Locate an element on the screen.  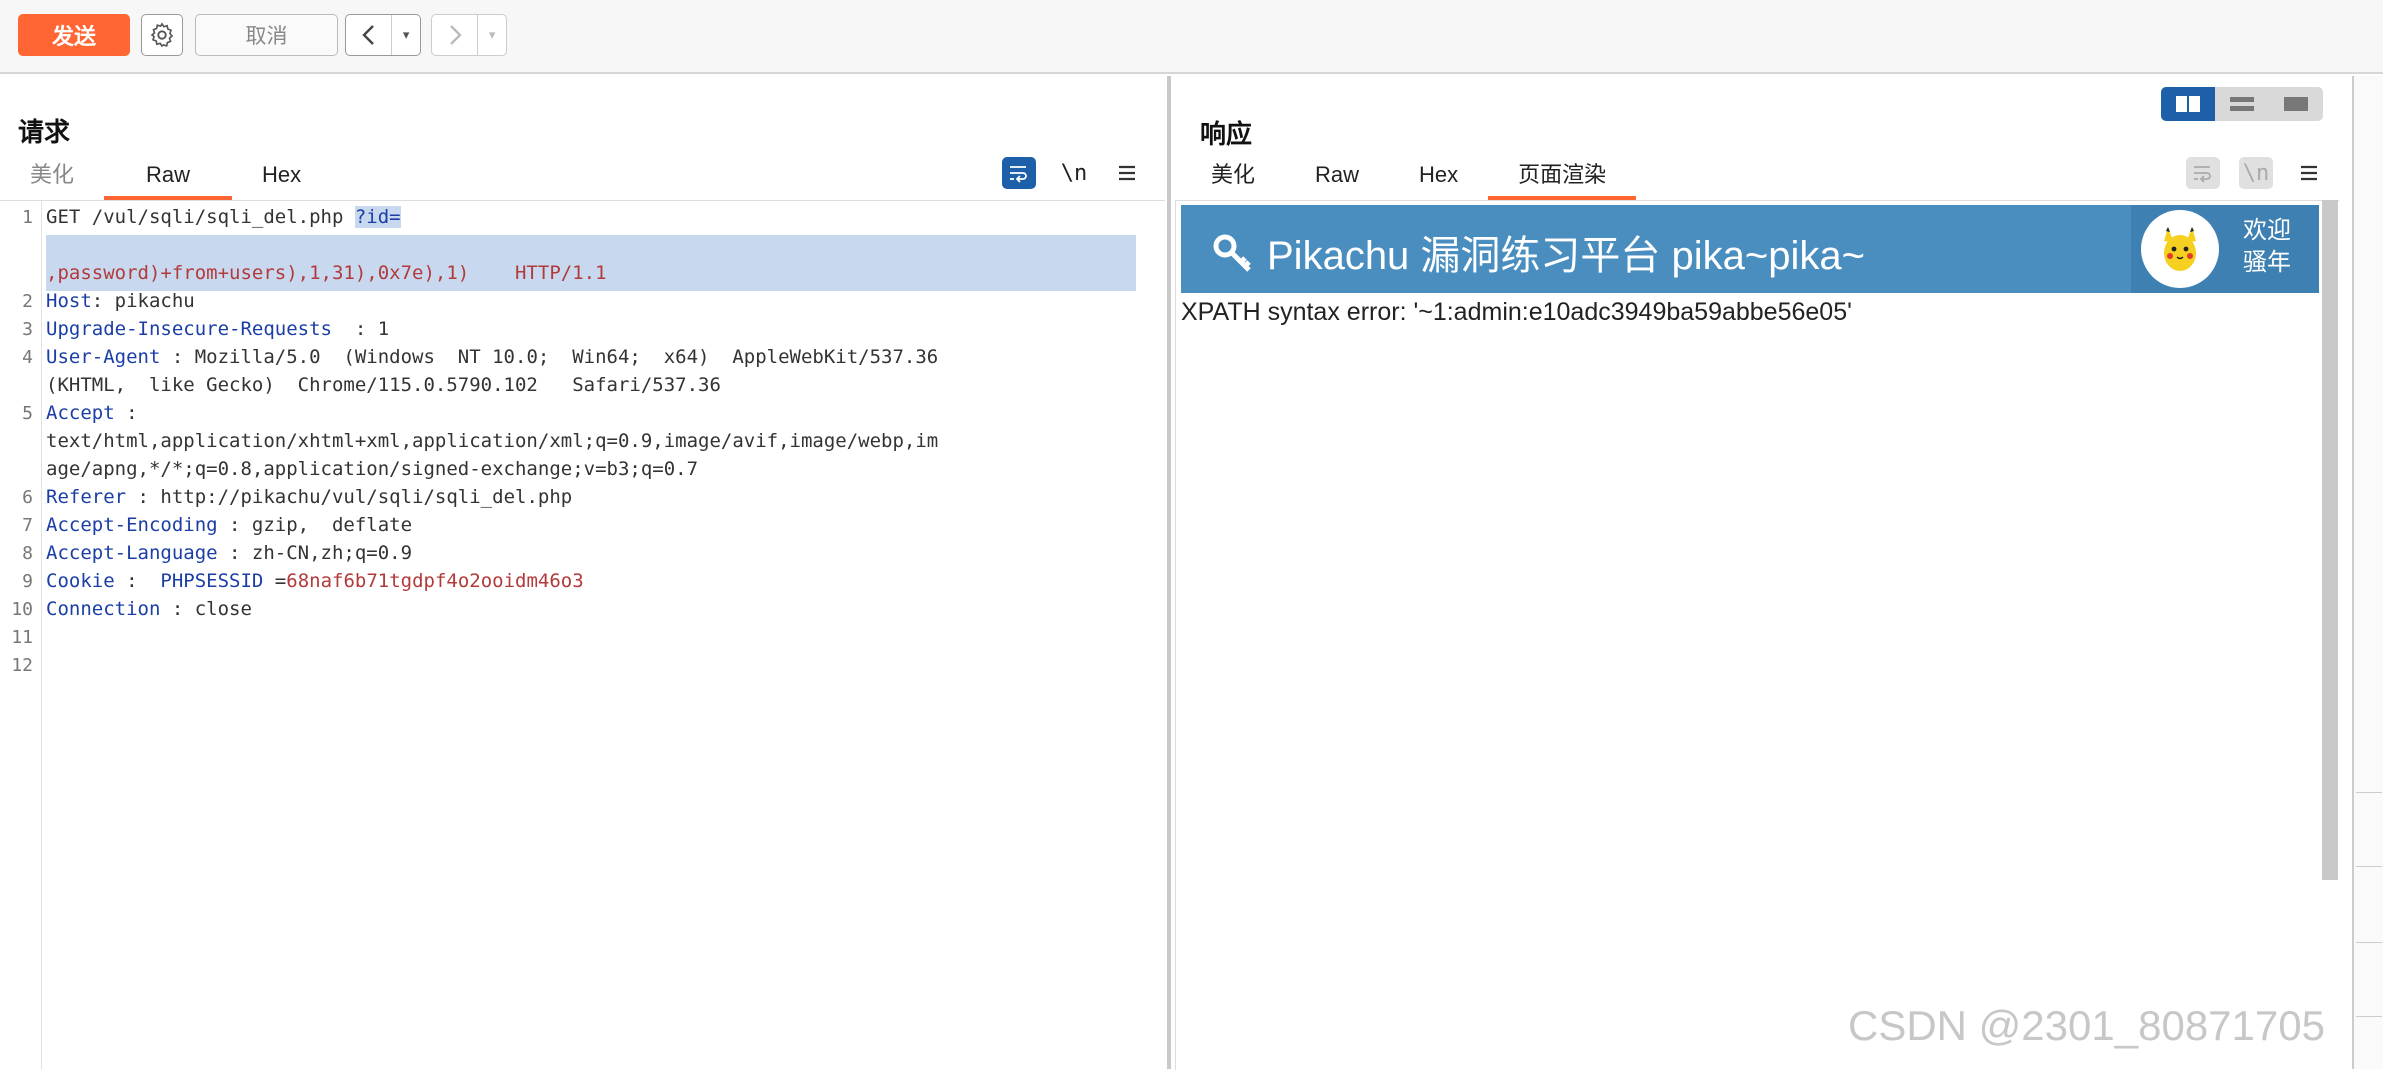
key-icon is located at coordinates (1232, 253).